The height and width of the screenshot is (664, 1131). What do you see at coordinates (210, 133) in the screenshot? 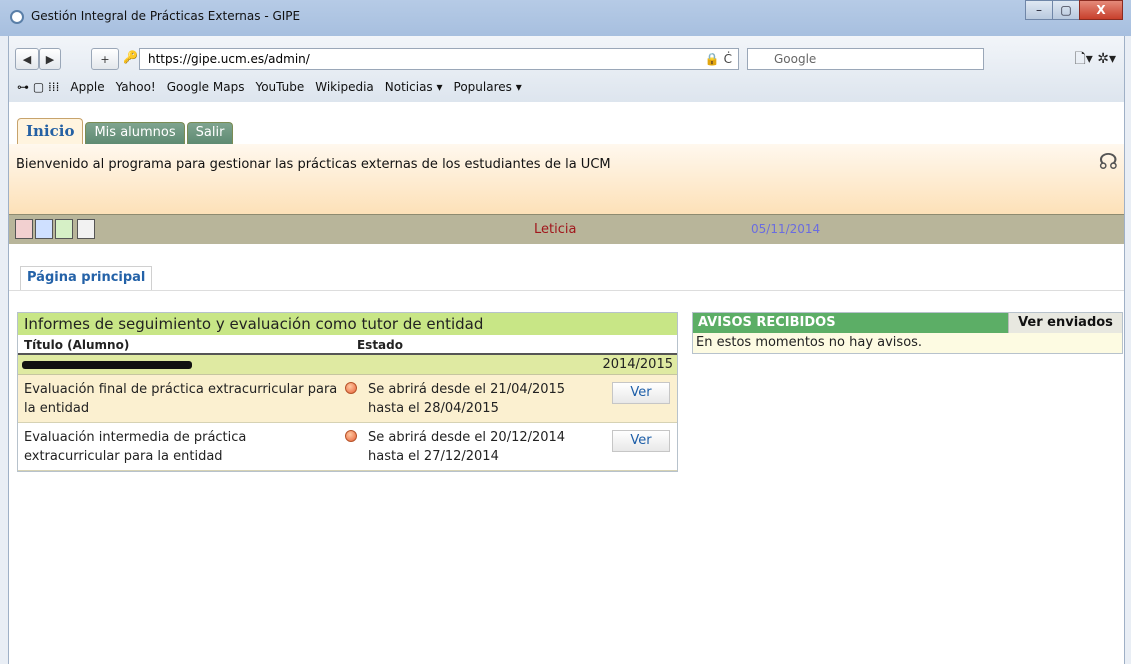
I see `tab-salir: Salir` at bounding box center [210, 133].